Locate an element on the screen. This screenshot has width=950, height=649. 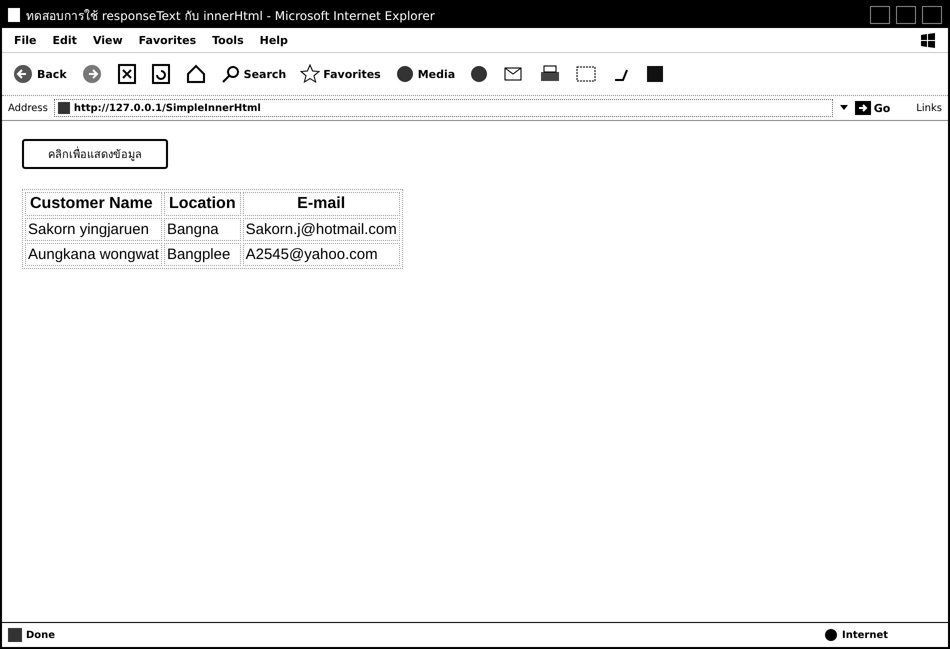
column-header: E-mail is located at coordinates (321, 204).